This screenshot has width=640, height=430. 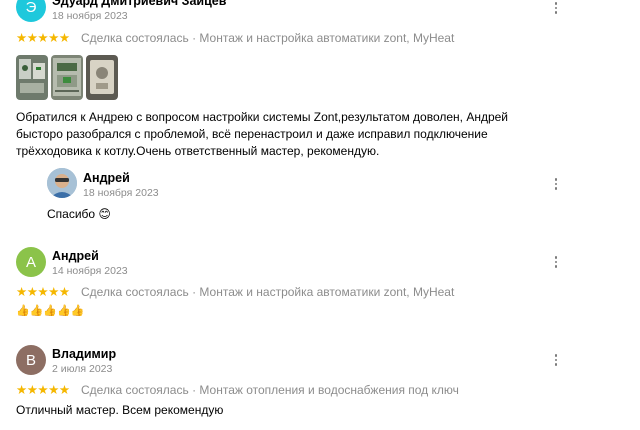 What do you see at coordinates (90, 16) in the screenshot?
I see `review-date: 18 ноября 2023` at bounding box center [90, 16].